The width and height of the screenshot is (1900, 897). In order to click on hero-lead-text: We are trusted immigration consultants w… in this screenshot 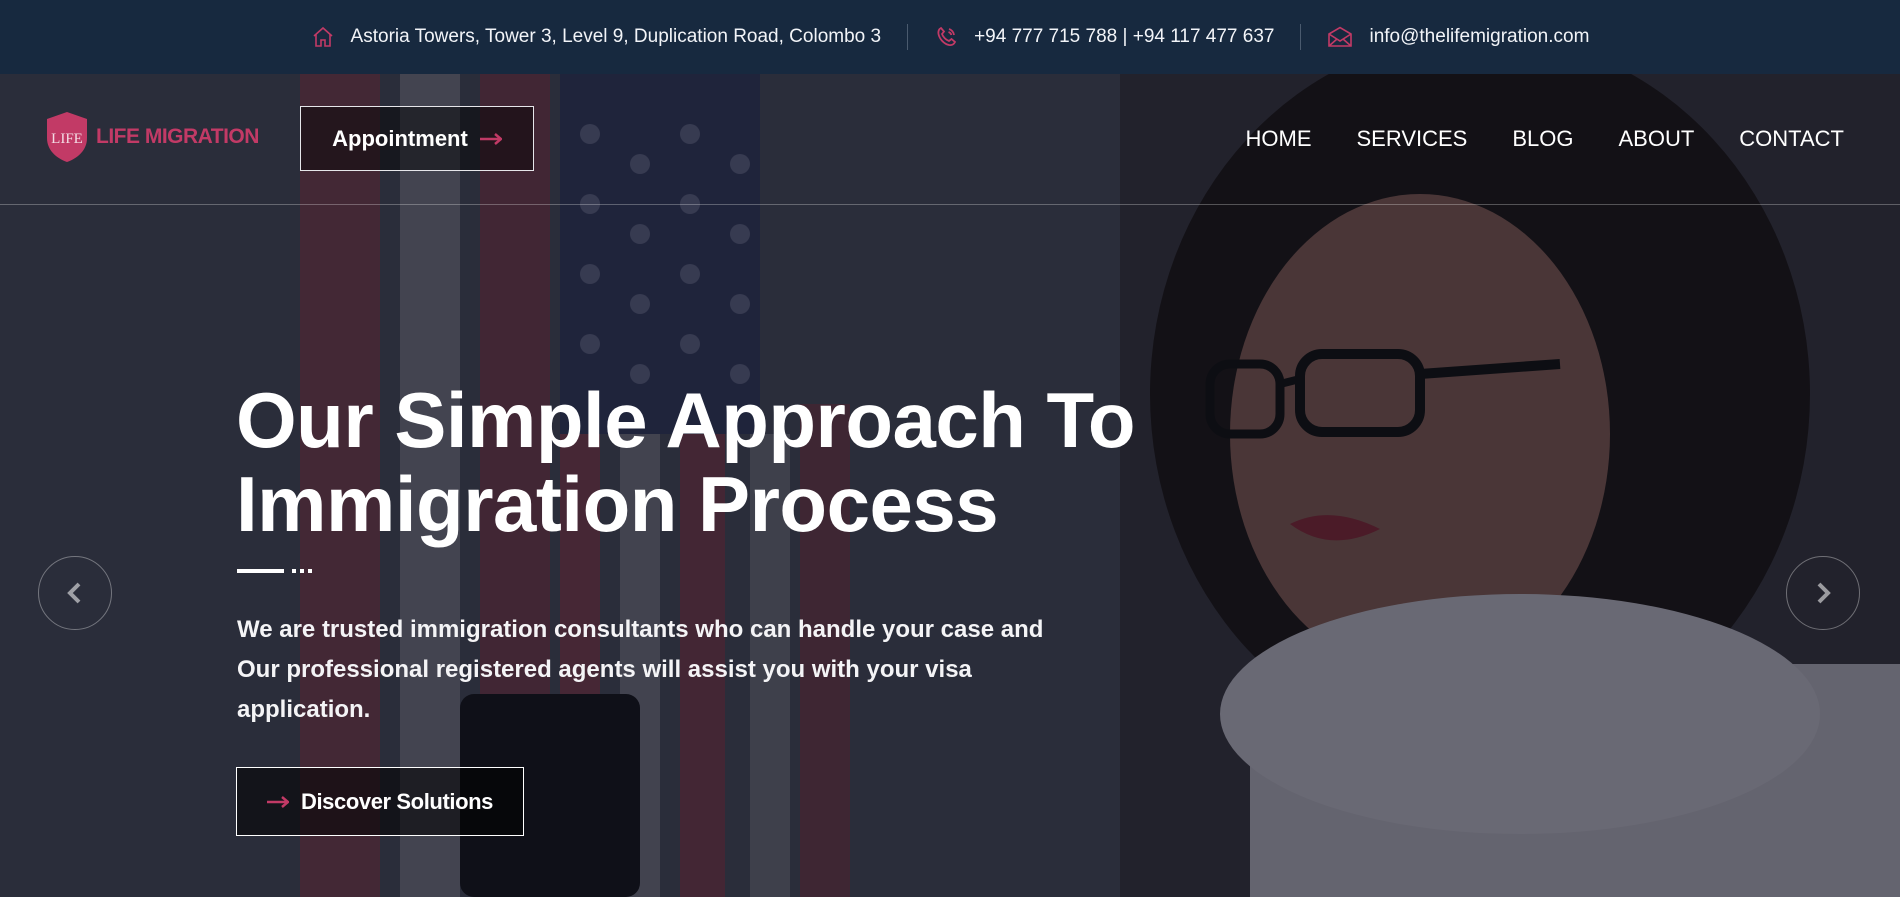, I will do `click(640, 669)`.